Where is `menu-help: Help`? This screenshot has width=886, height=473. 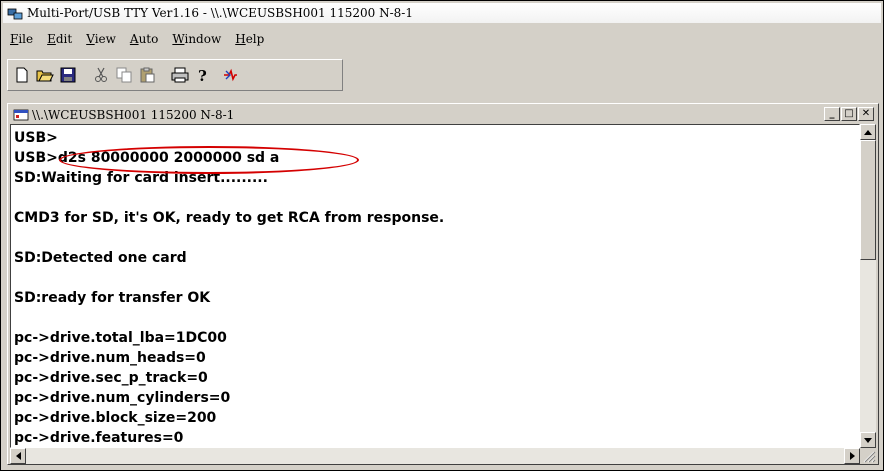 menu-help: Help is located at coordinates (249, 39).